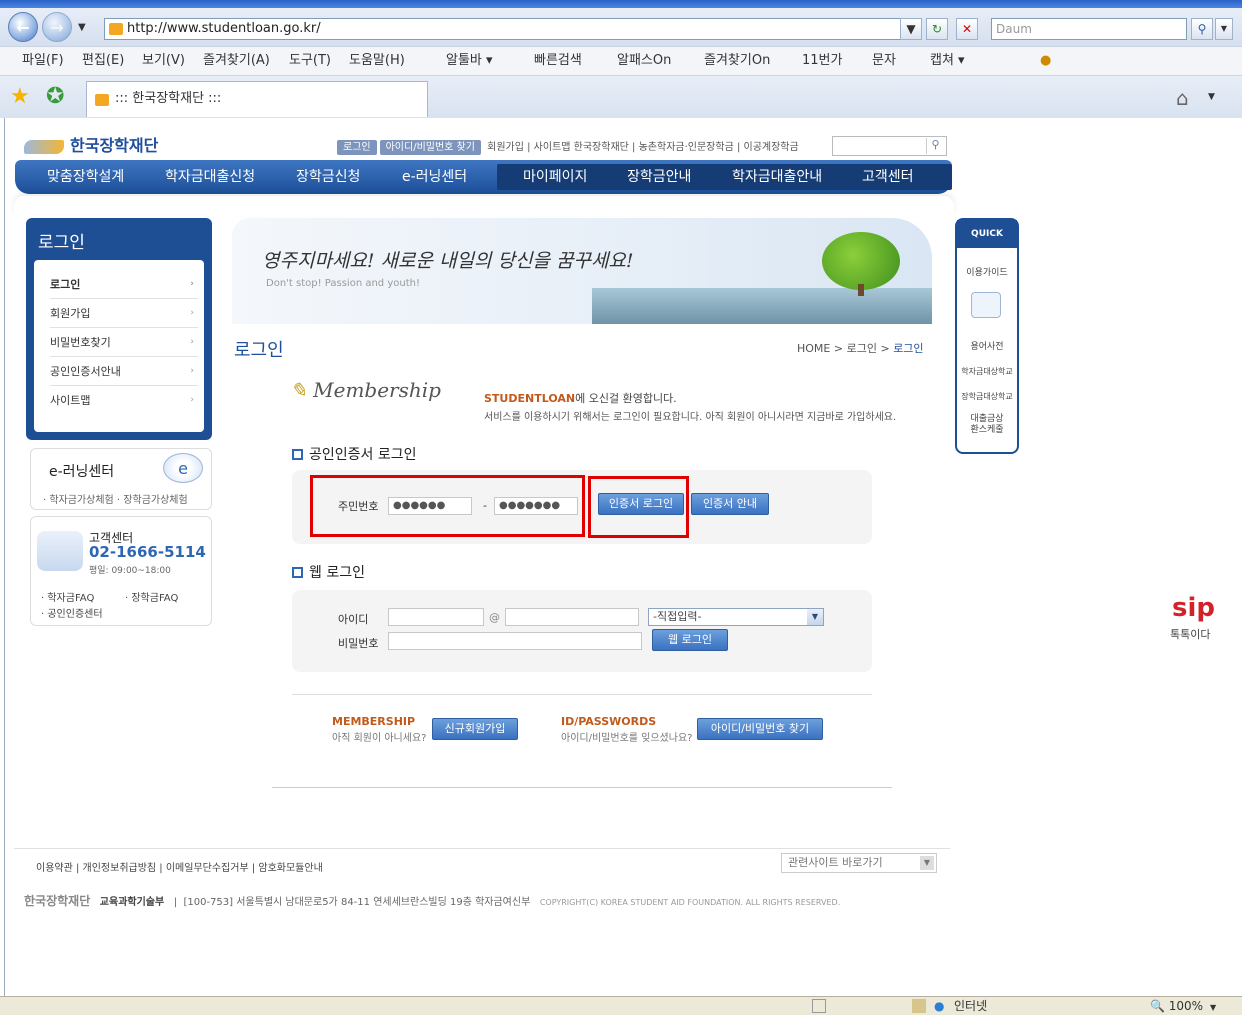  What do you see at coordinates (377, 61) in the screenshot?
I see `menu-help: 도움말(H)` at bounding box center [377, 61].